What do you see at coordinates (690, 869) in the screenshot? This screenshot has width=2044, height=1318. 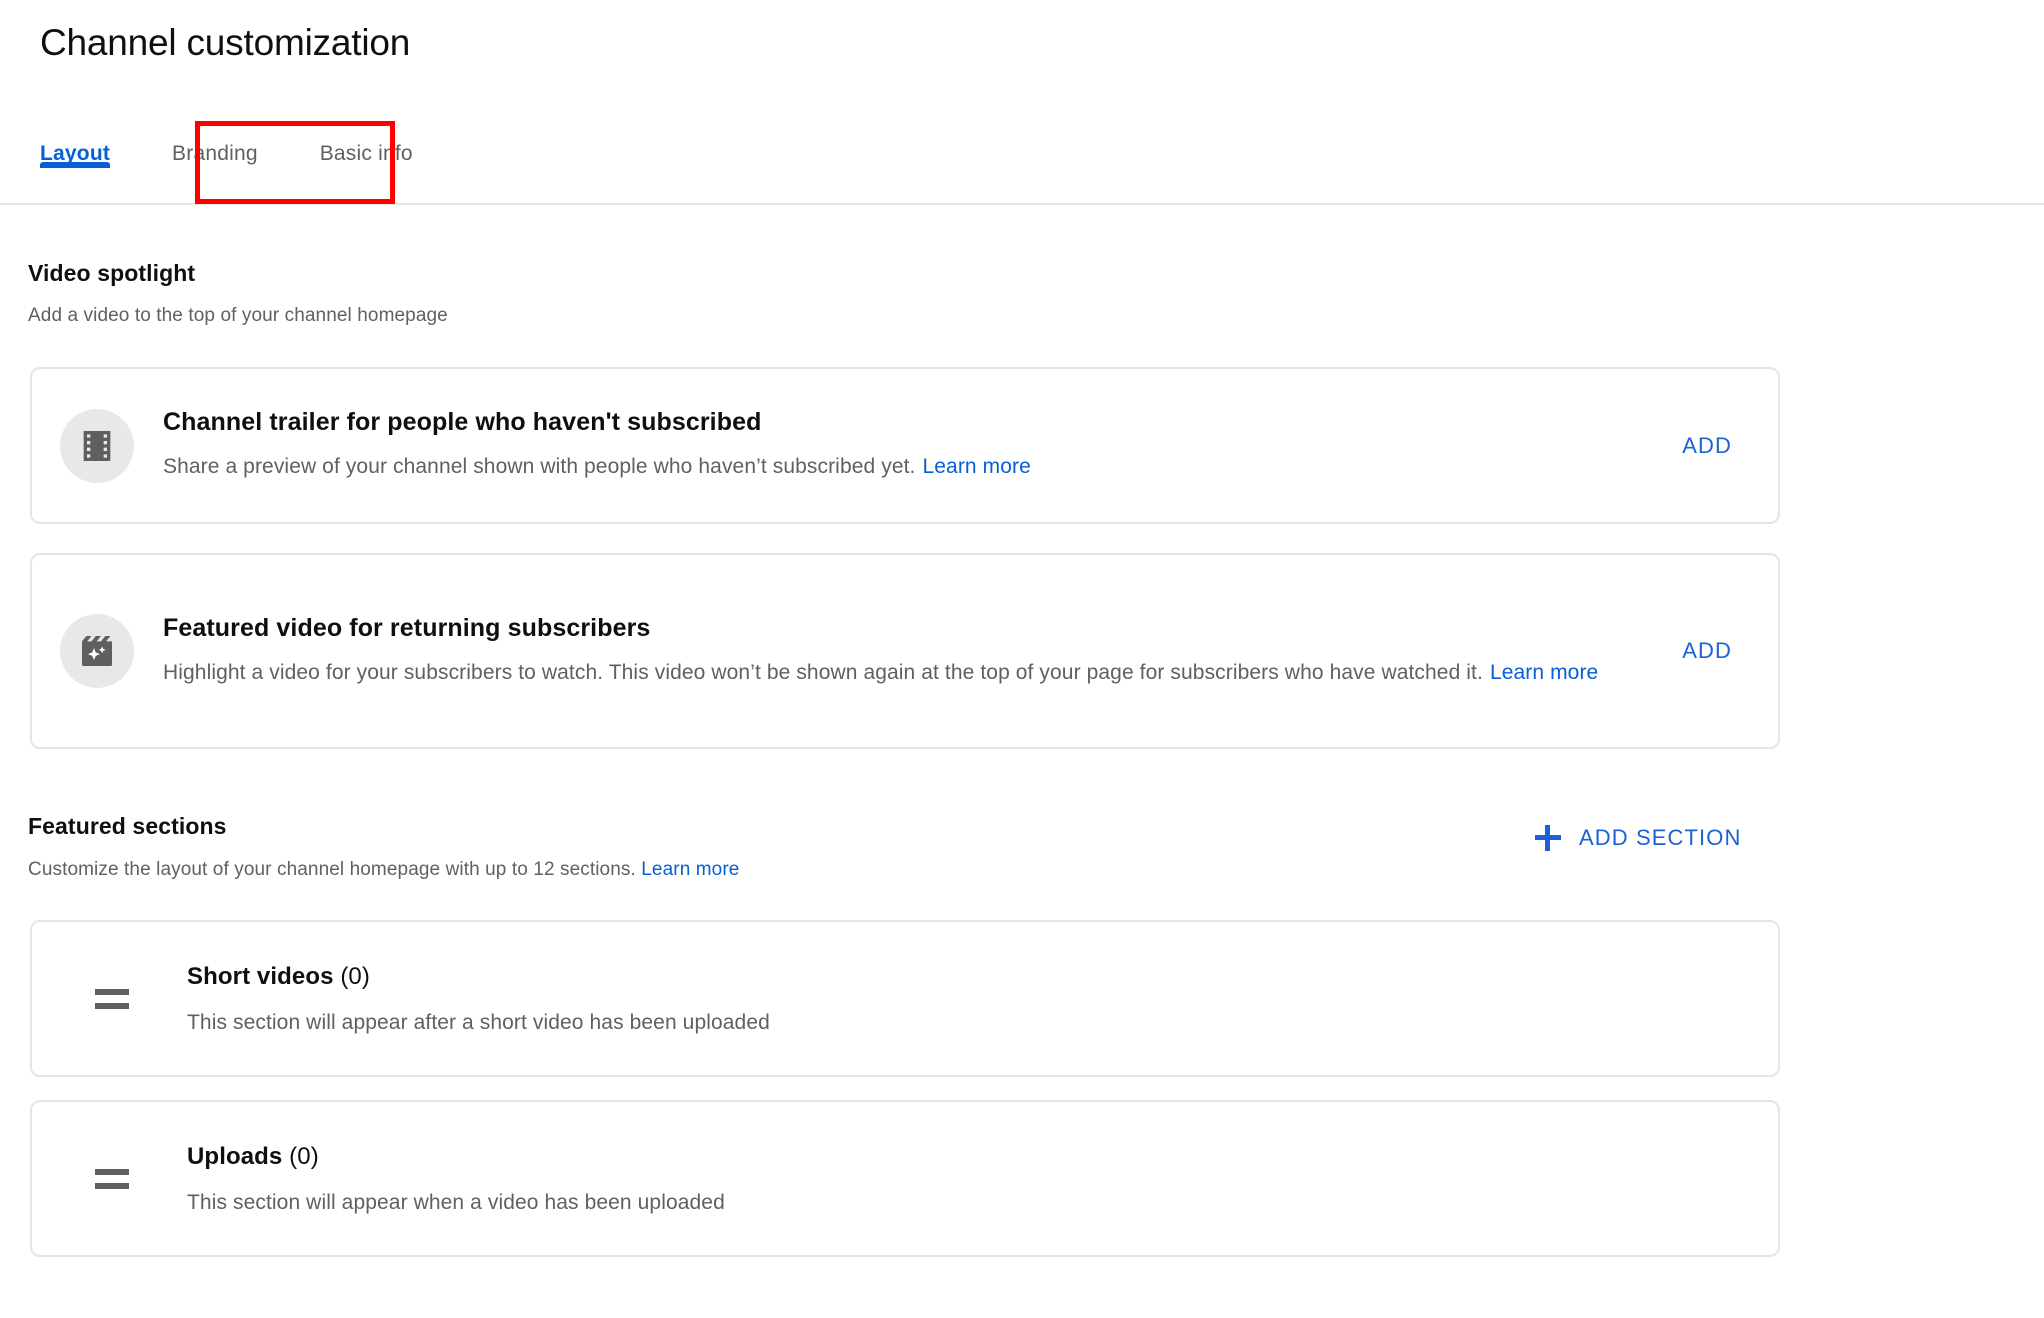 I see `featured-sections-learn-more-link: Learn more` at bounding box center [690, 869].